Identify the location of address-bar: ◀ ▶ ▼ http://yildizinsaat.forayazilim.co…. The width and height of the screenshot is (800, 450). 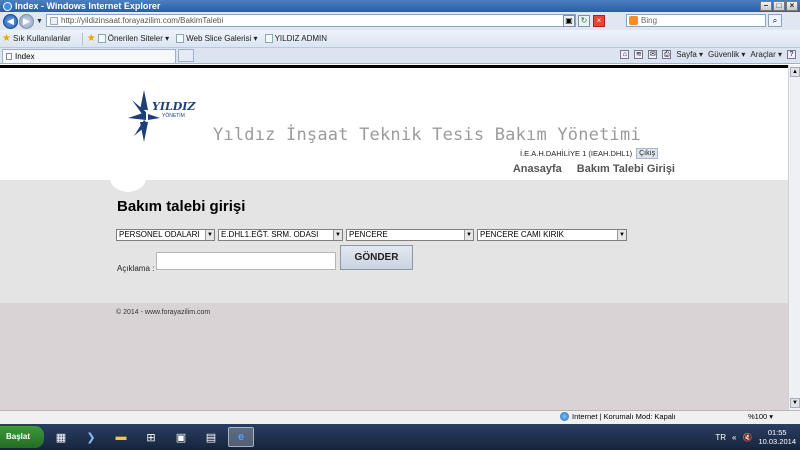
(400, 21).